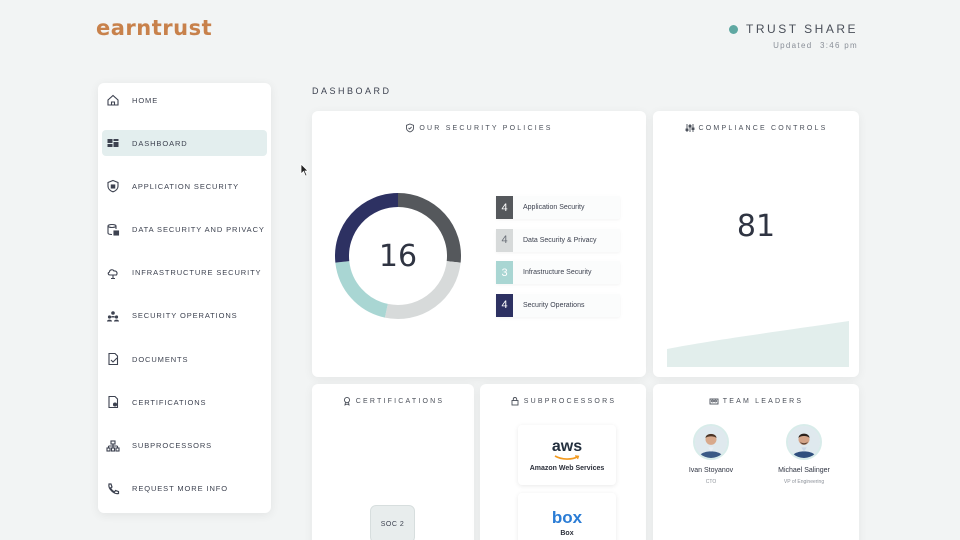  What do you see at coordinates (113, 316) in the screenshot?
I see `people-icon` at bounding box center [113, 316].